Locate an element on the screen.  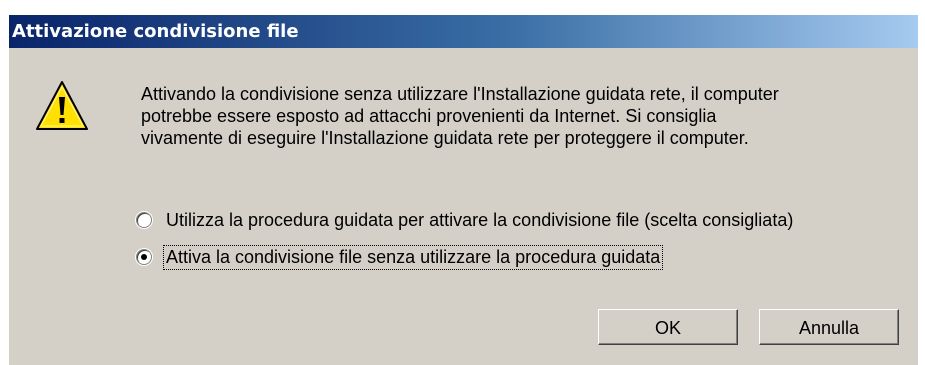
radio-use-wizard is located at coordinates (144, 220).